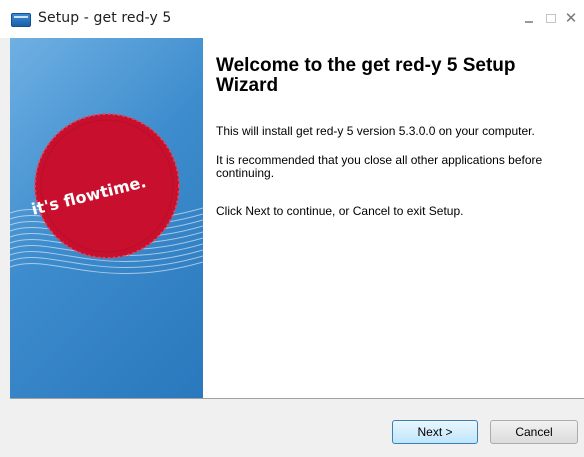  I want to click on maximize-icon, so click(551, 18).